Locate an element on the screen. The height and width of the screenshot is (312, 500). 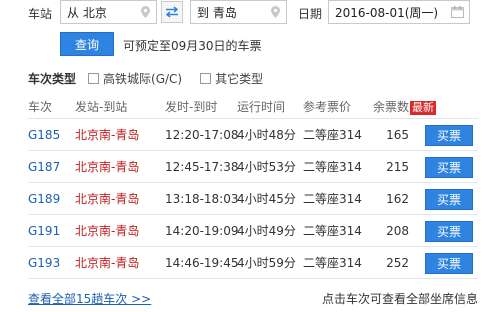
date-input: 2016-08-01(周一) is located at coordinates (399, 12).